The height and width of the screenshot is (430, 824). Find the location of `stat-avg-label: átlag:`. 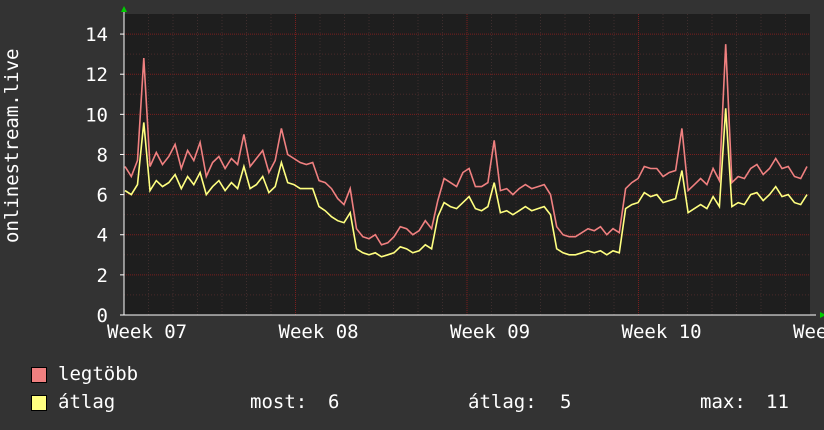

stat-avg-label: átlag: is located at coordinates (502, 402).